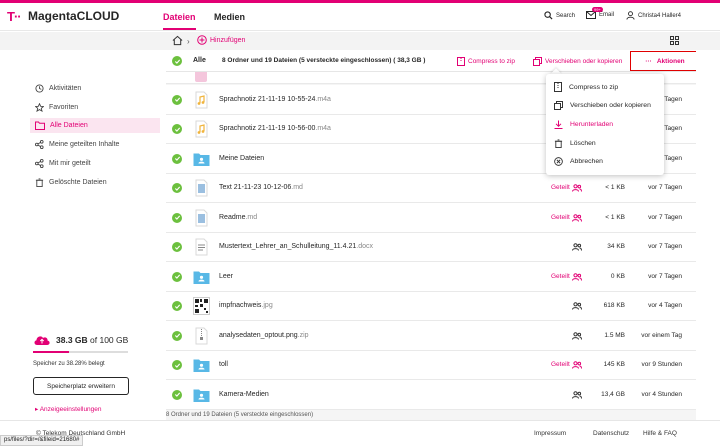  What do you see at coordinates (255, 188) in the screenshot?
I see `file-basename: Text 21-11-23 10-12-06` at bounding box center [255, 188].